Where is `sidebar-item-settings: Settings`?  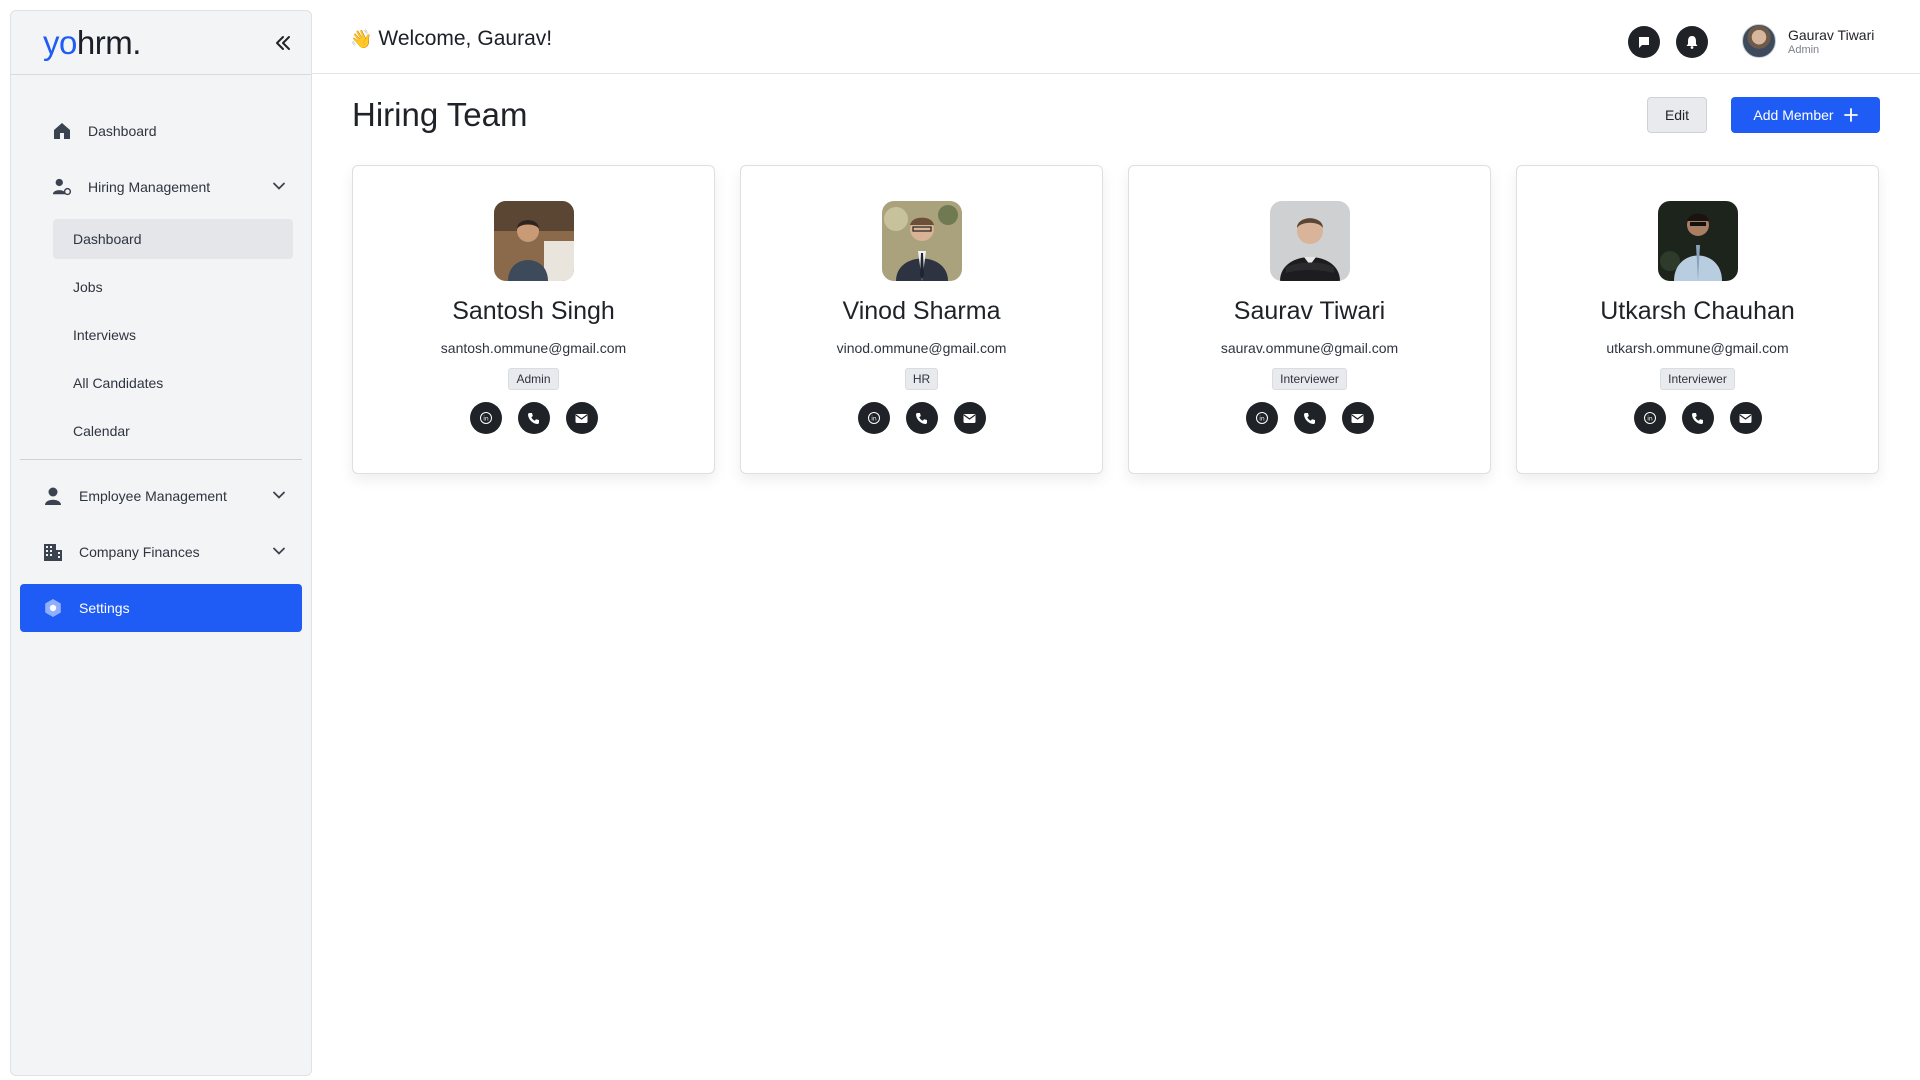 sidebar-item-settings: Settings is located at coordinates (161, 608).